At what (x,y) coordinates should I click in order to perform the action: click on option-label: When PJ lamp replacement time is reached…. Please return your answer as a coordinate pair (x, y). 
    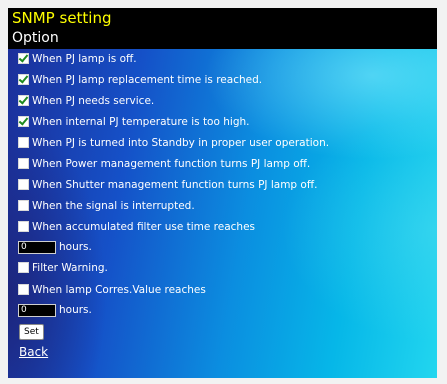
    Looking at the image, I should click on (147, 79).